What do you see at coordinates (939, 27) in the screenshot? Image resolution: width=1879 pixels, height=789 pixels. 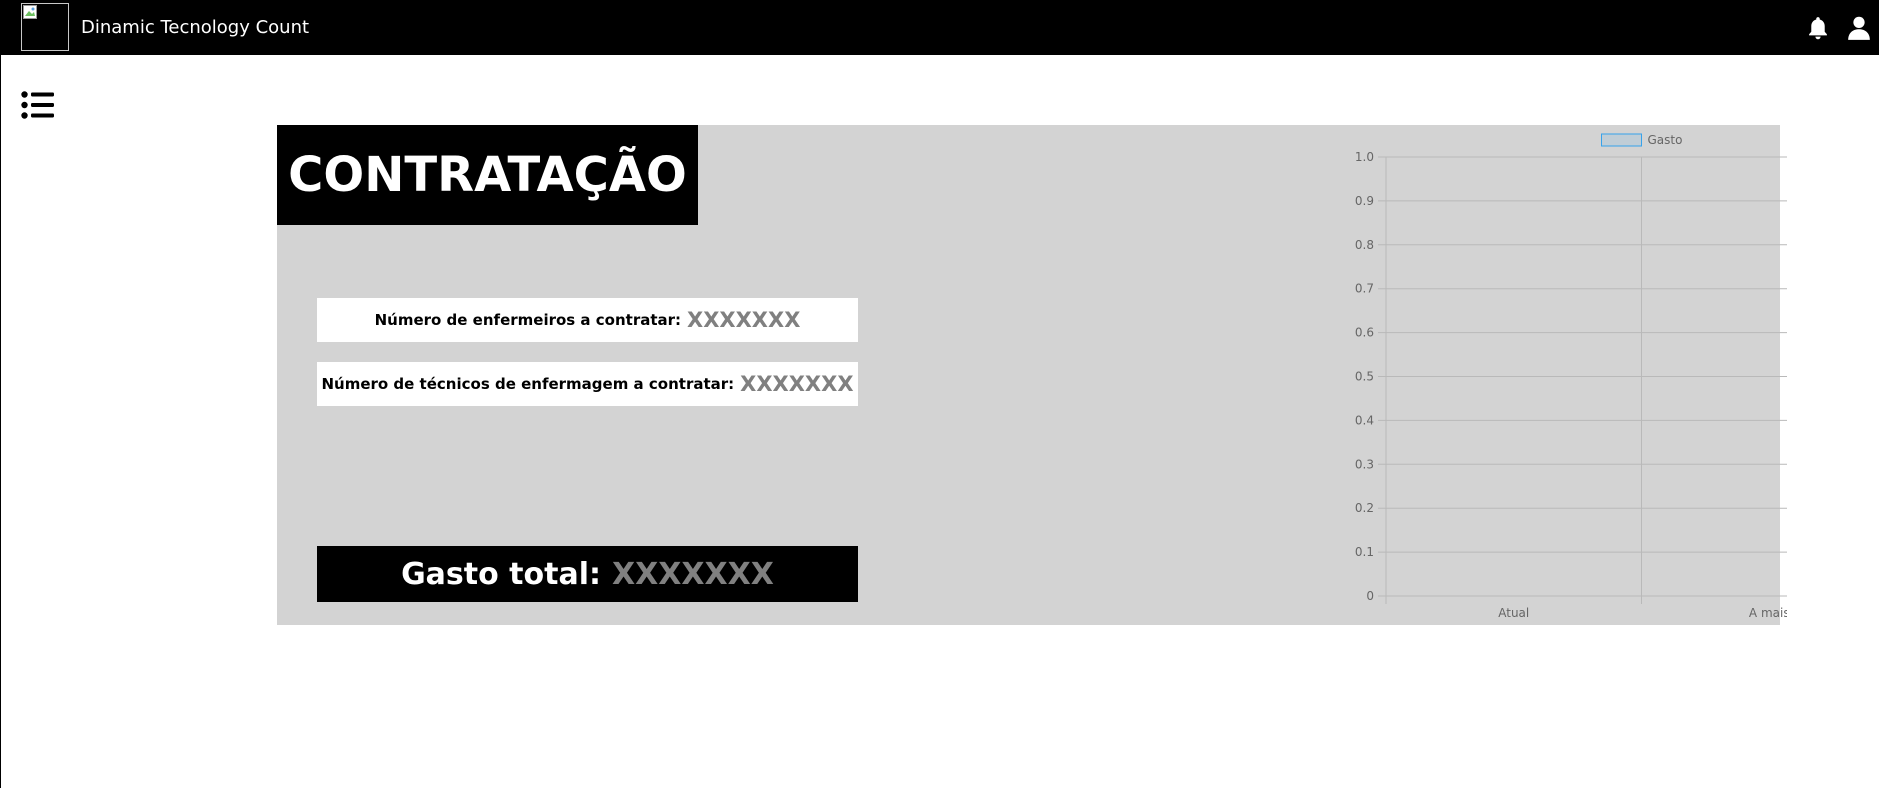 I see `top-navbar: Dinamic Tecnology Count` at bounding box center [939, 27].